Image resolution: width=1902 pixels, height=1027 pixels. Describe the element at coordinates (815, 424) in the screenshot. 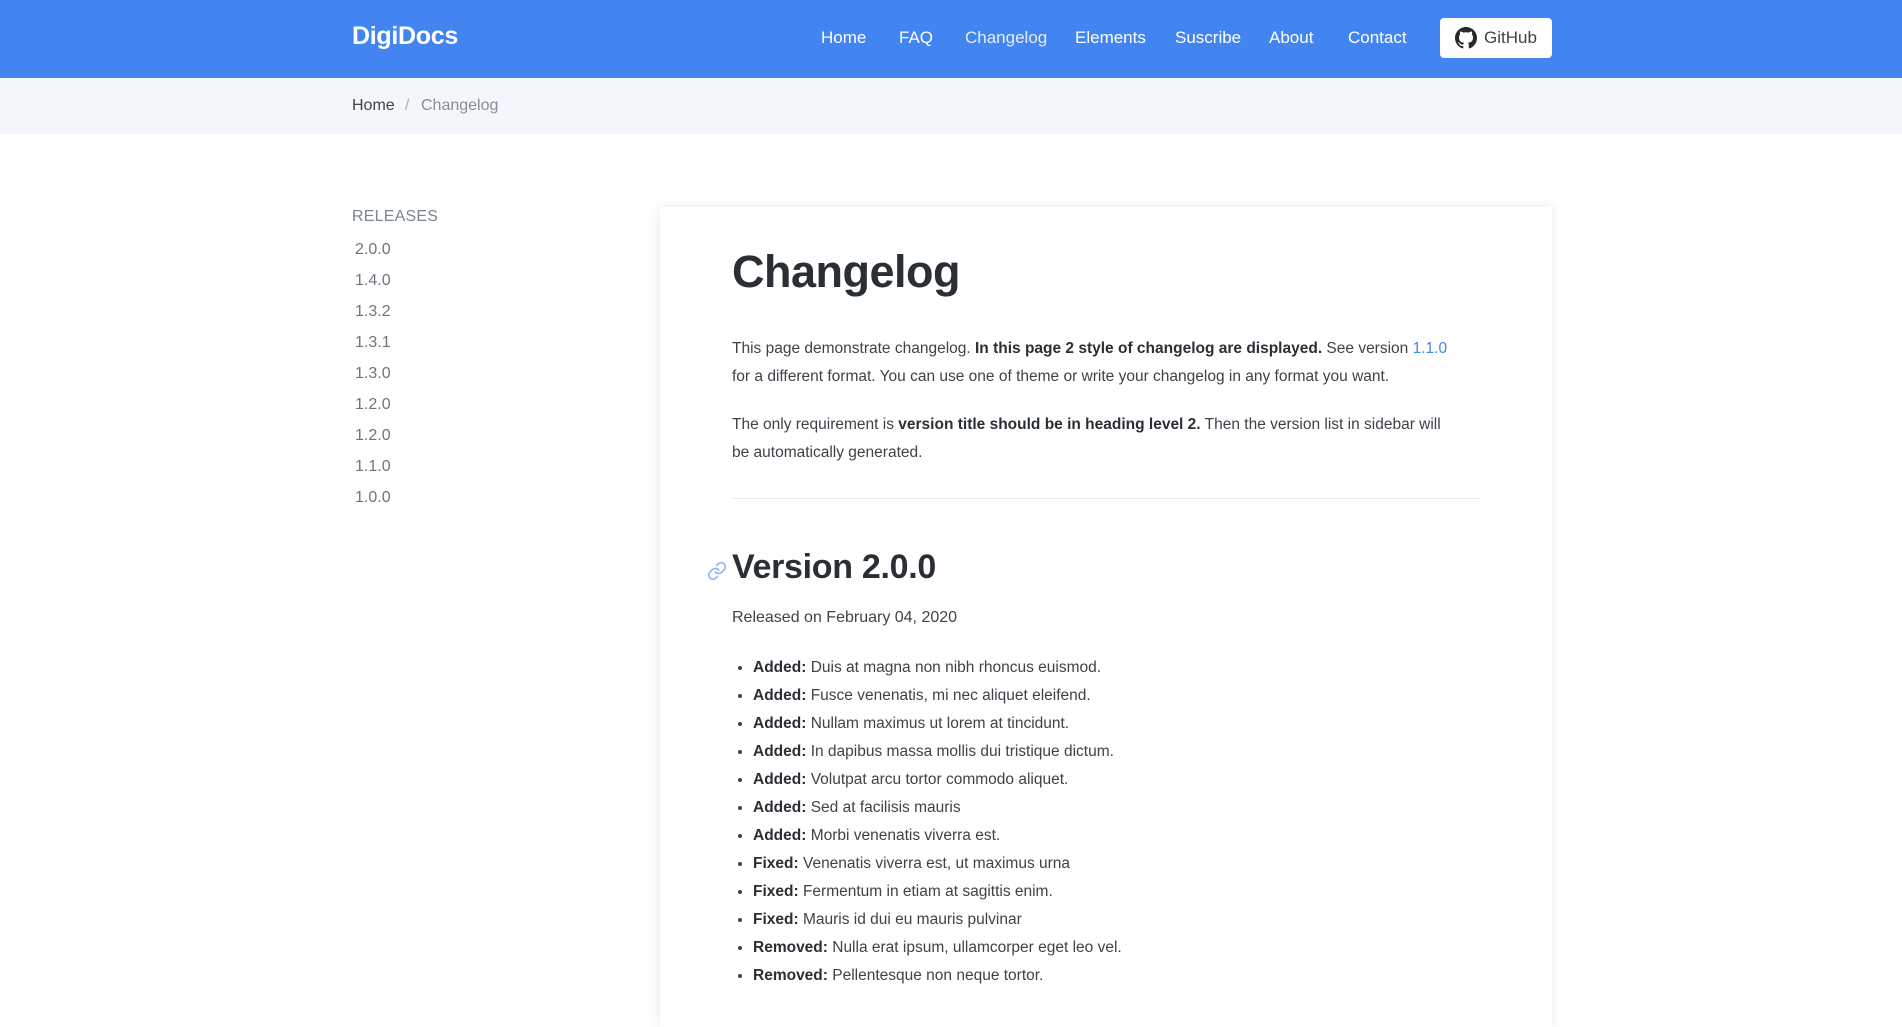

I see `requirement-text: The only requirement is` at that location.